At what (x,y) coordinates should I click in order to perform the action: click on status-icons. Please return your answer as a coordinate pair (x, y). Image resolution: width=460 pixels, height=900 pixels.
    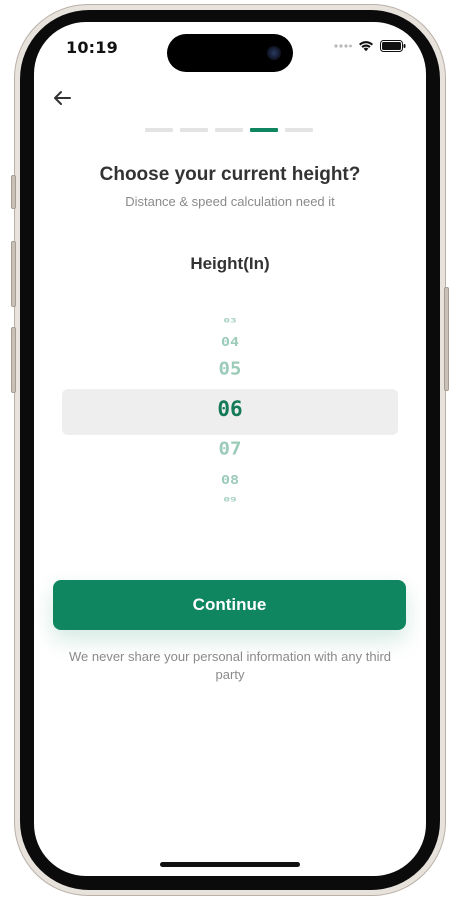
    Looking at the image, I should click on (370, 46).